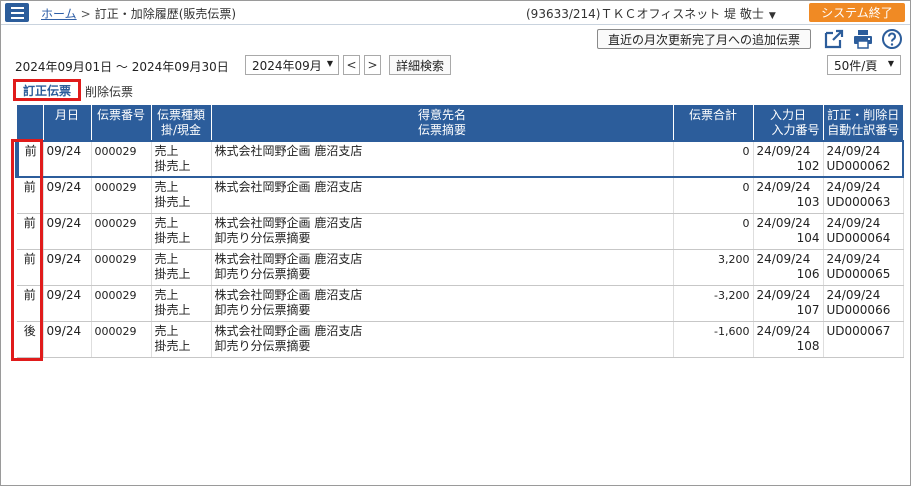  Describe the element at coordinates (121, 123) in the screenshot. I see `column-header-voucher-no: 伝票番号` at that location.